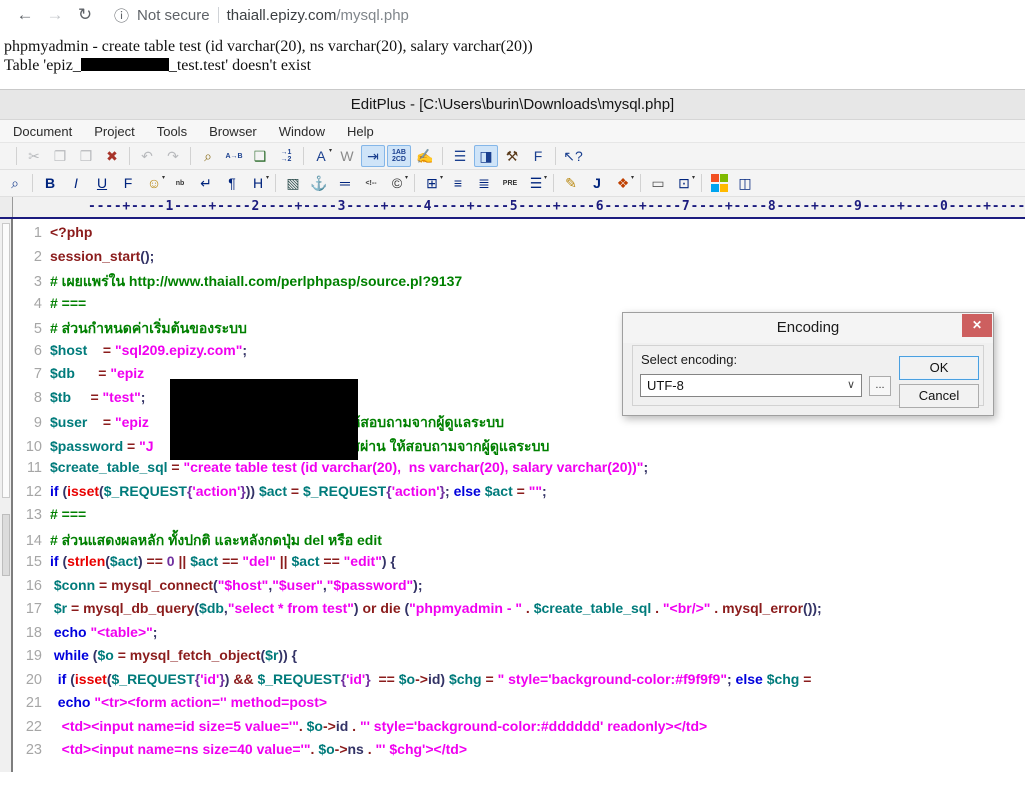 Image resolution: width=1025 pixels, height=786 pixels. What do you see at coordinates (520, 518) in the screenshot?
I see `code-line-13: 13 # ===` at bounding box center [520, 518].